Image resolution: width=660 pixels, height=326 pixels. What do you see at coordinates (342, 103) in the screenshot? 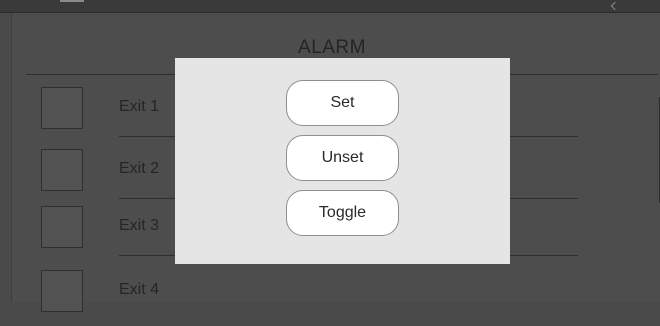
I see `set-button: Set` at bounding box center [342, 103].